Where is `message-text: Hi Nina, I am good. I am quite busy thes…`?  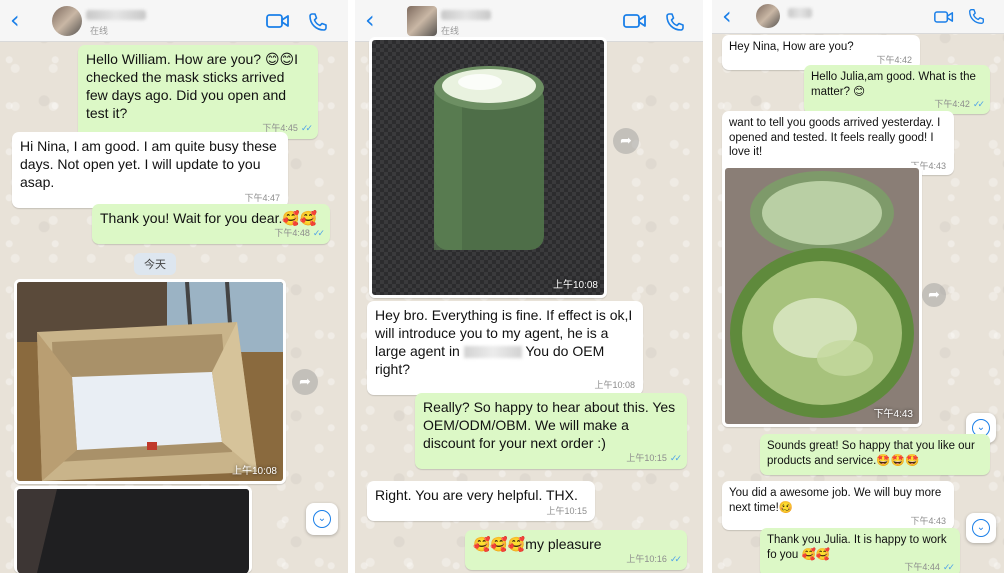
message-text: Hi Nina, I am good. I am quite busy thes… is located at coordinates (148, 164).